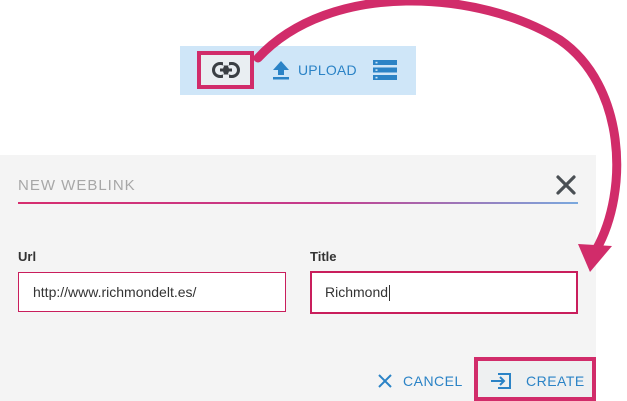 This screenshot has height=401, width=627. What do you see at coordinates (357, 292) in the screenshot?
I see `title-input-value: Richmond` at bounding box center [357, 292].